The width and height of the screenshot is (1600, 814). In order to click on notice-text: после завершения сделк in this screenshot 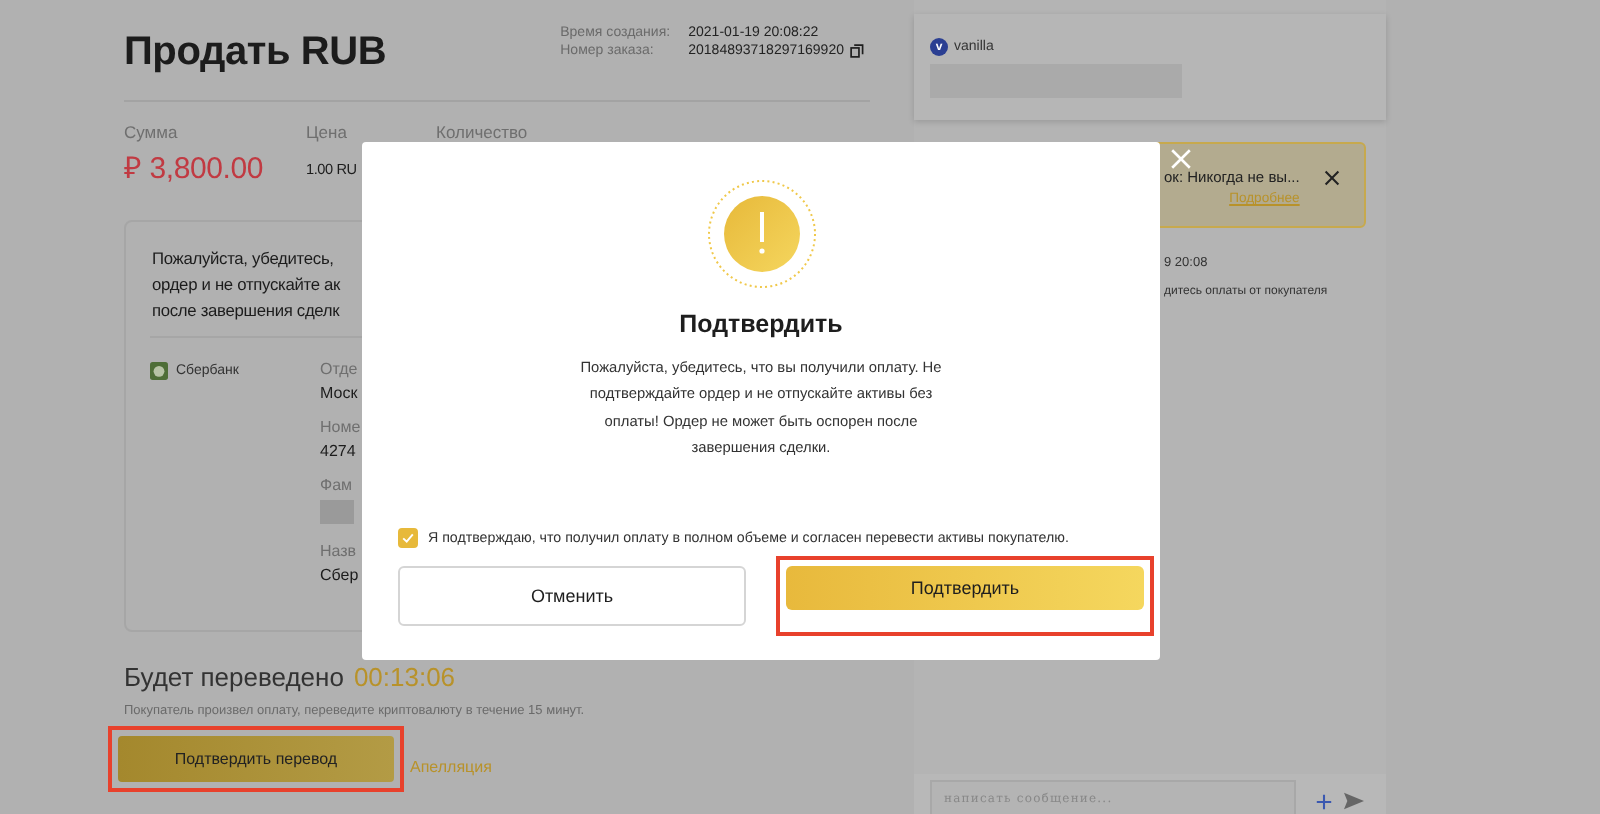, I will do `click(247, 311)`.